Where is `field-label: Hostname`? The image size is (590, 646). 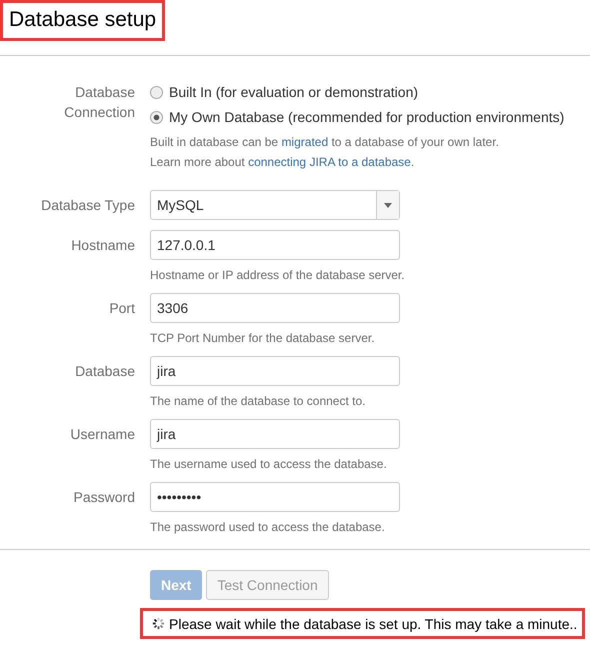 field-label: Hostname is located at coordinates (102, 245).